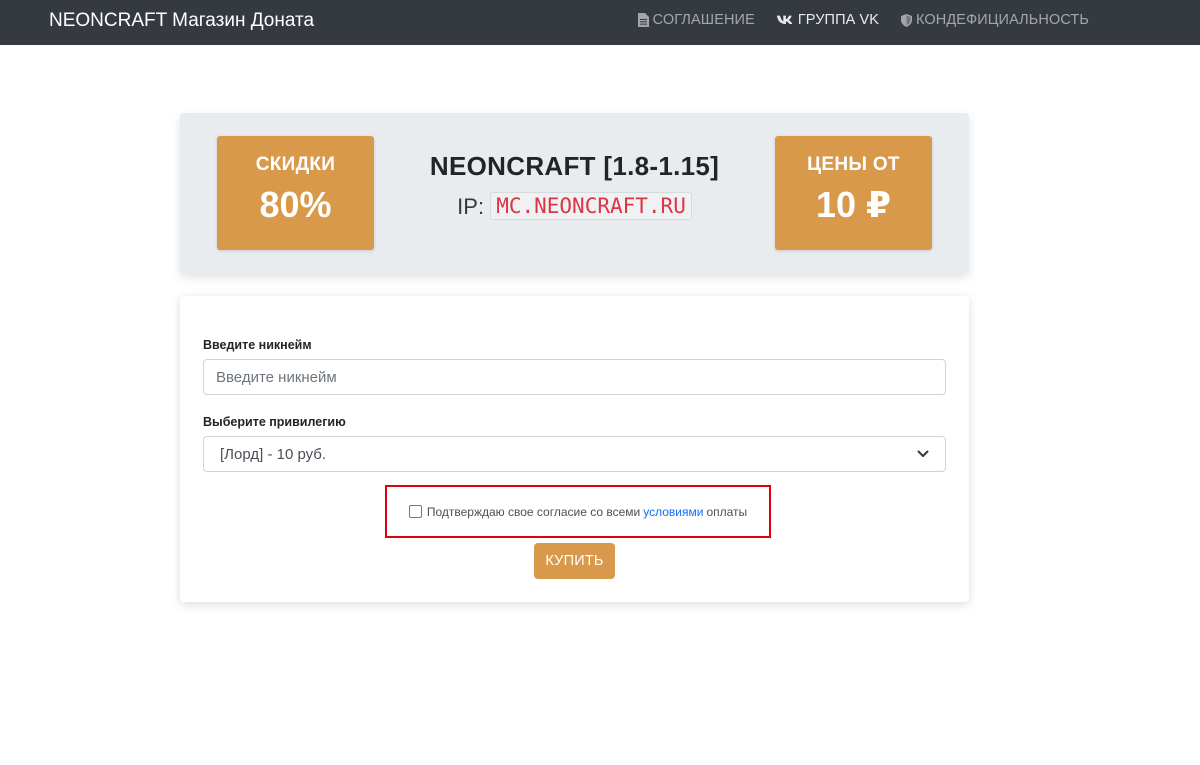  What do you see at coordinates (274, 422) in the screenshot?
I see `privilege-label: Выберите привилегию` at bounding box center [274, 422].